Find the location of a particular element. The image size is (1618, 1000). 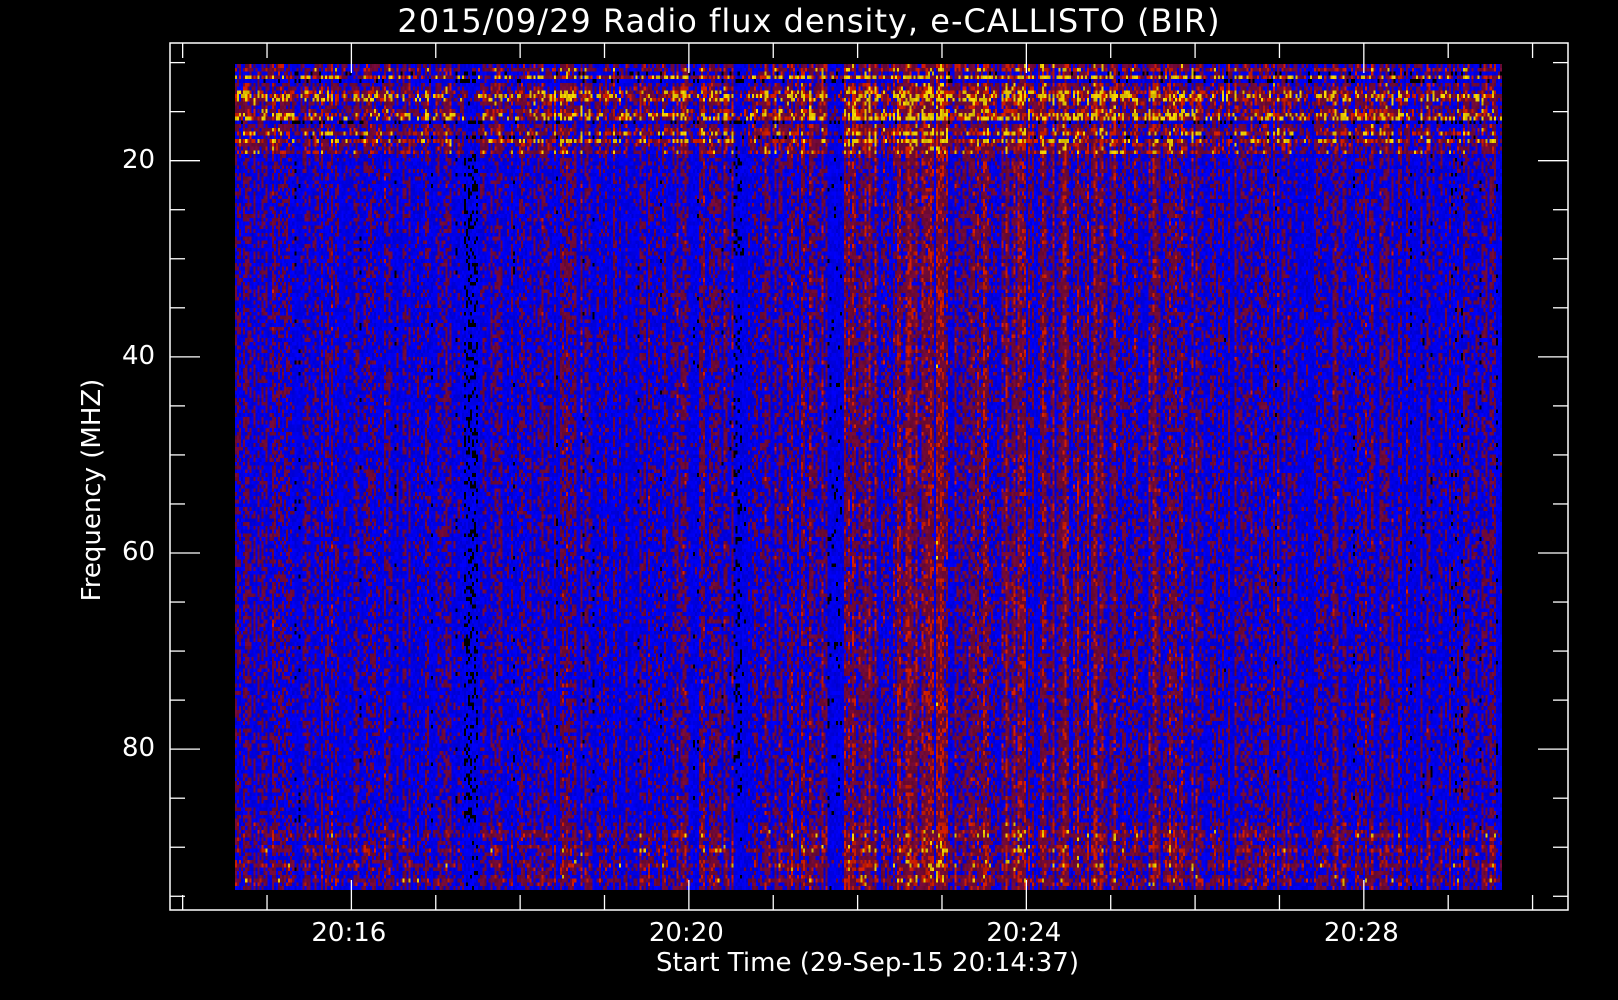

y-tick-label: 40 is located at coordinates (139, 355).